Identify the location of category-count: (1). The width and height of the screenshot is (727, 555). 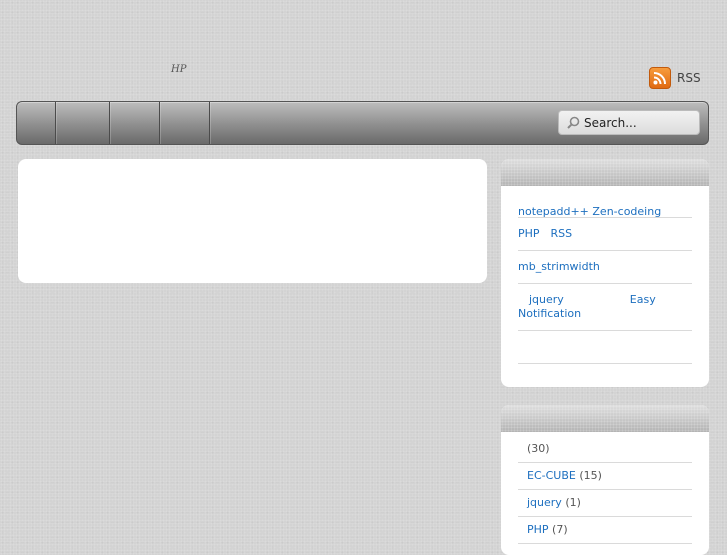
(573, 502).